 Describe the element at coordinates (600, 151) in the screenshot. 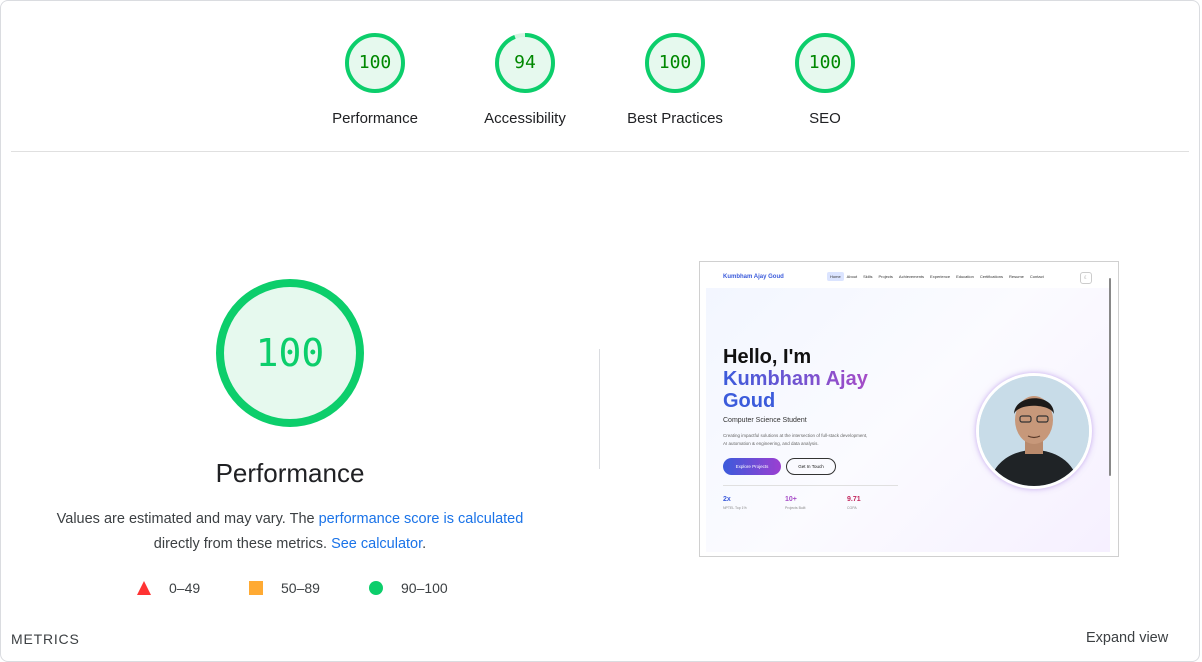

I see `section-divider` at that location.